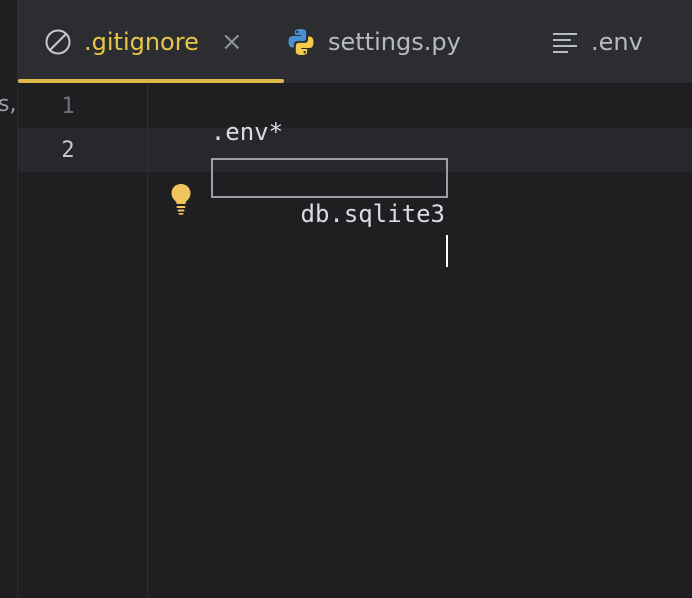 This screenshot has height=598, width=692. What do you see at coordinates (181, 201) in the screenshot?
I see `lightbulb-icon` at bounding box center [181, 201].